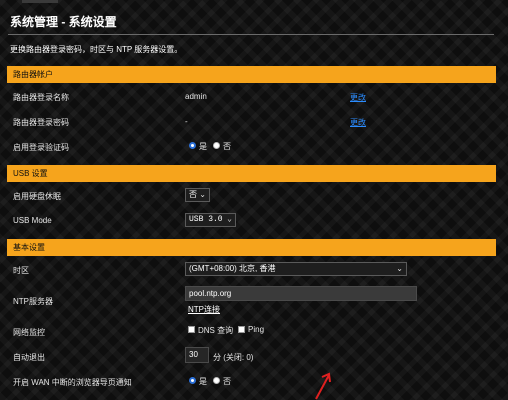 This screenshot has width=508, height=400. What do you see at coordinates (32, 220) in the screenshot?
I see `usb-mode-label: USB Mode` at bounding box center [32, 220].